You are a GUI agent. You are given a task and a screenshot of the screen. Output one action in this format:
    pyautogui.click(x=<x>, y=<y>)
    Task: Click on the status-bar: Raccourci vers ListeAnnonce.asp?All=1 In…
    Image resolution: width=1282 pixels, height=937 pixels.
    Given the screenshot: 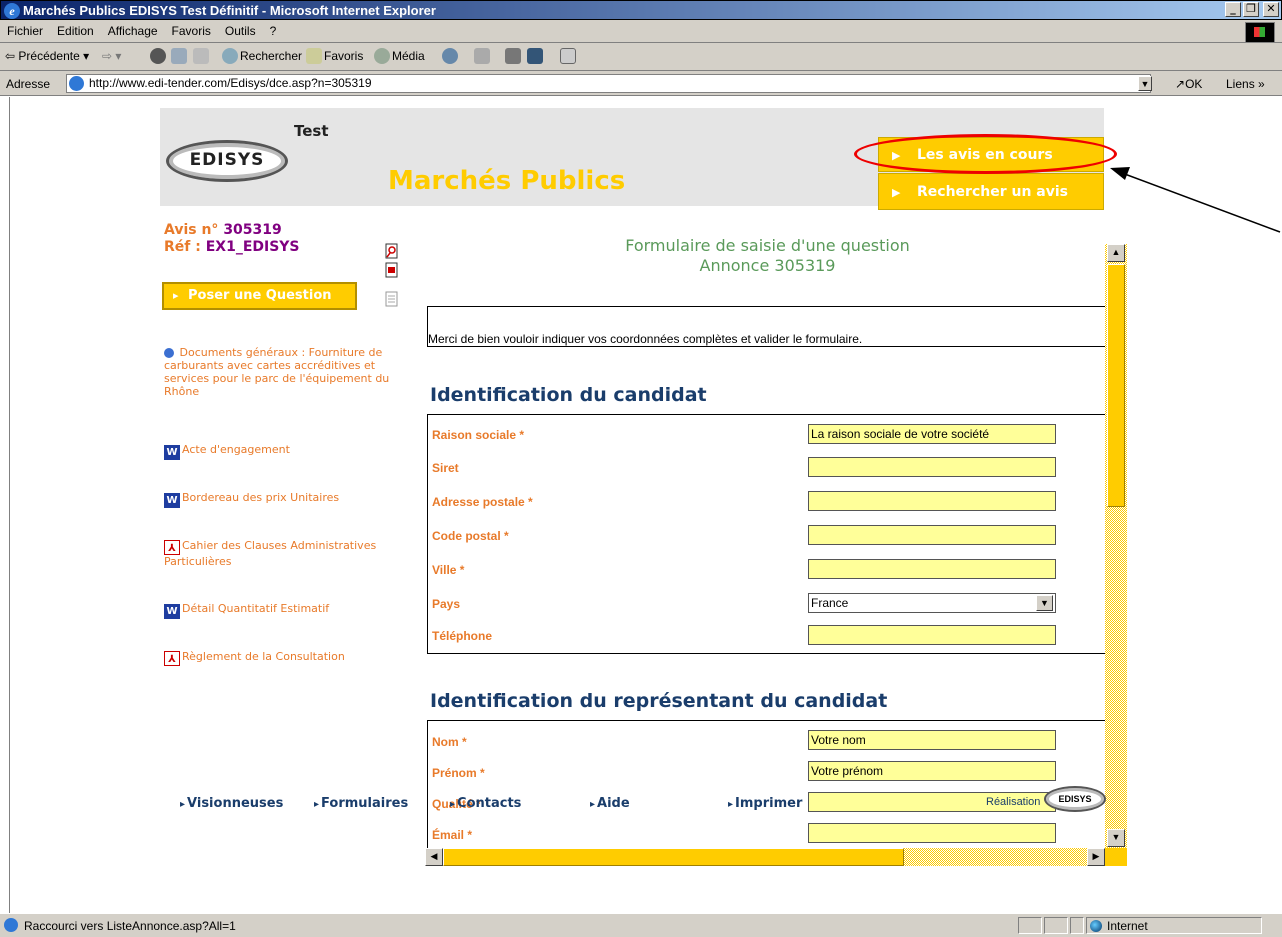 What is the action you would take?
    pyautogui.click(x=641, y=925)
    